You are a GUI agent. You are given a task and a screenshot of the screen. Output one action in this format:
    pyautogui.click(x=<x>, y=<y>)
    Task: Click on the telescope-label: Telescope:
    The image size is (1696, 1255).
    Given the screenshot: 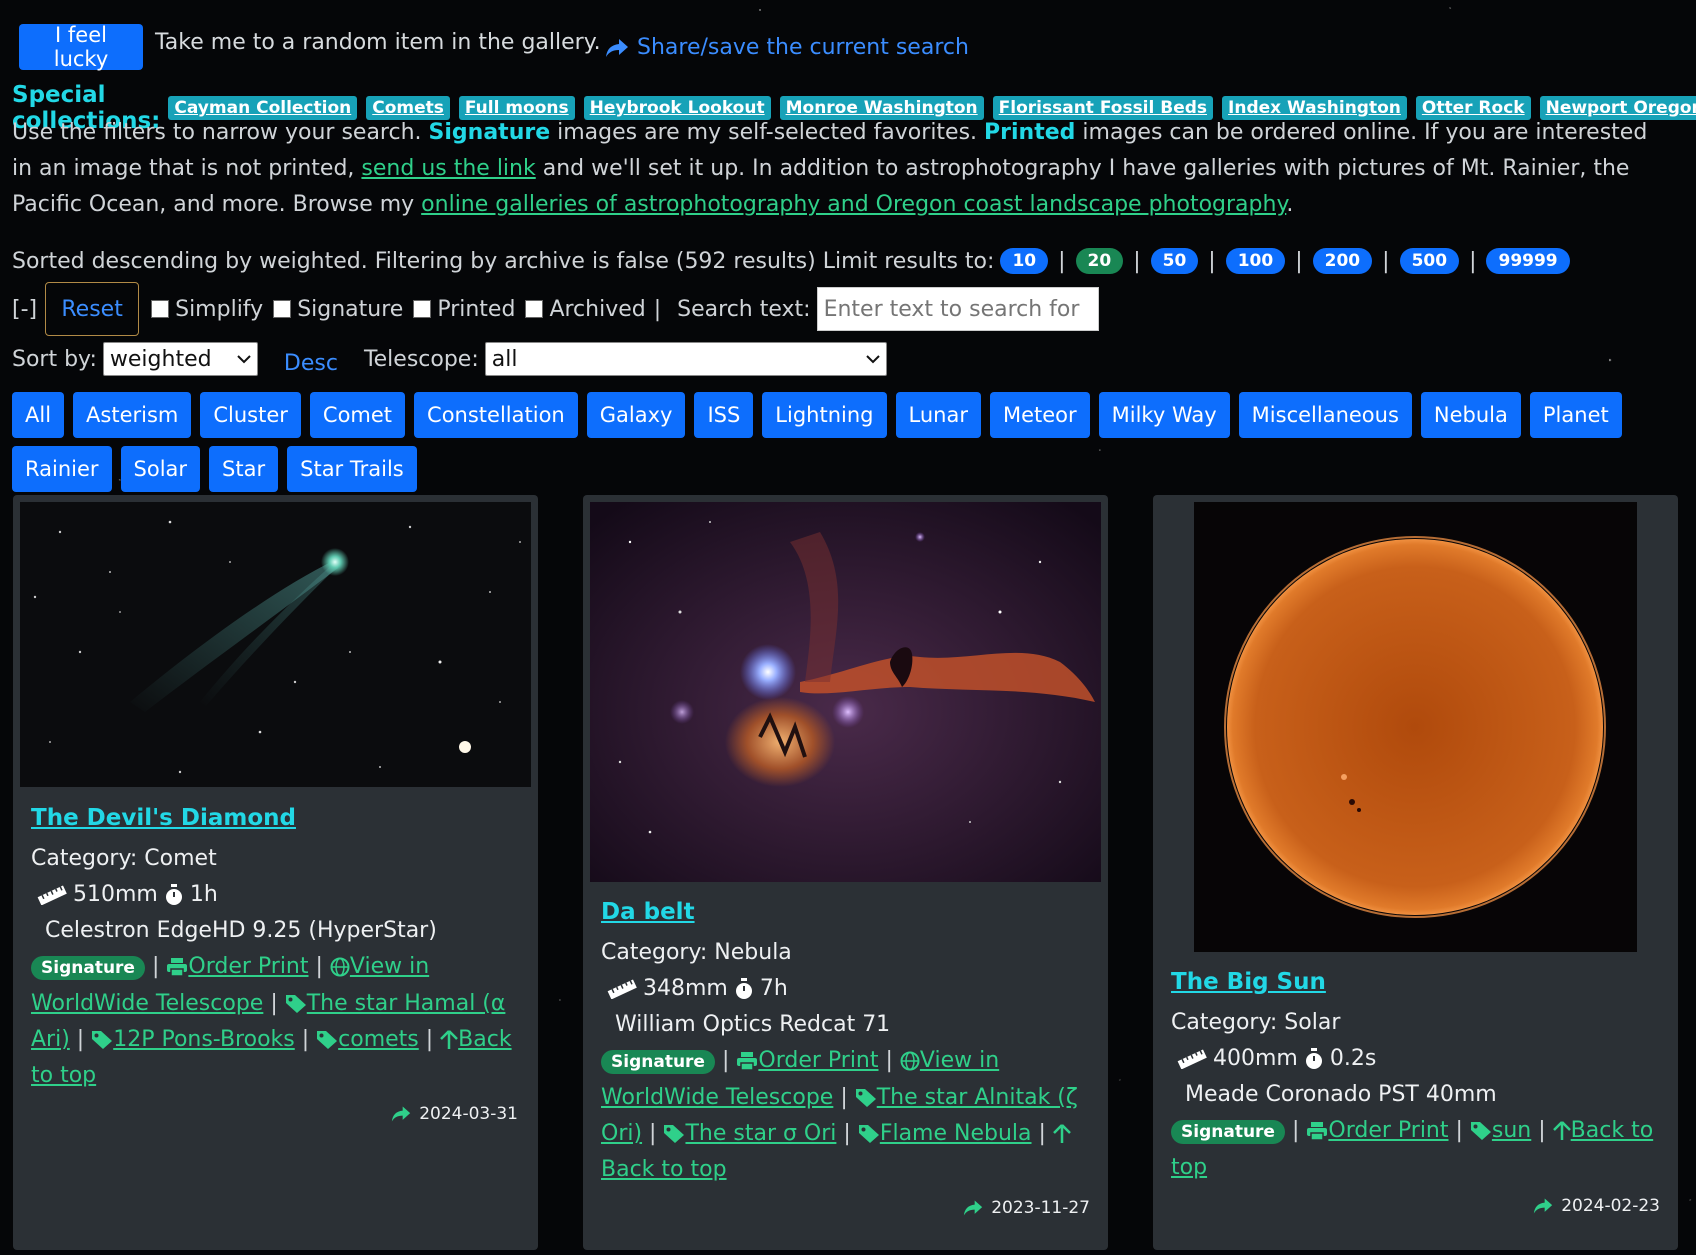 What is the action you would take?
    pyautogui.click(x=421, y=359)
    